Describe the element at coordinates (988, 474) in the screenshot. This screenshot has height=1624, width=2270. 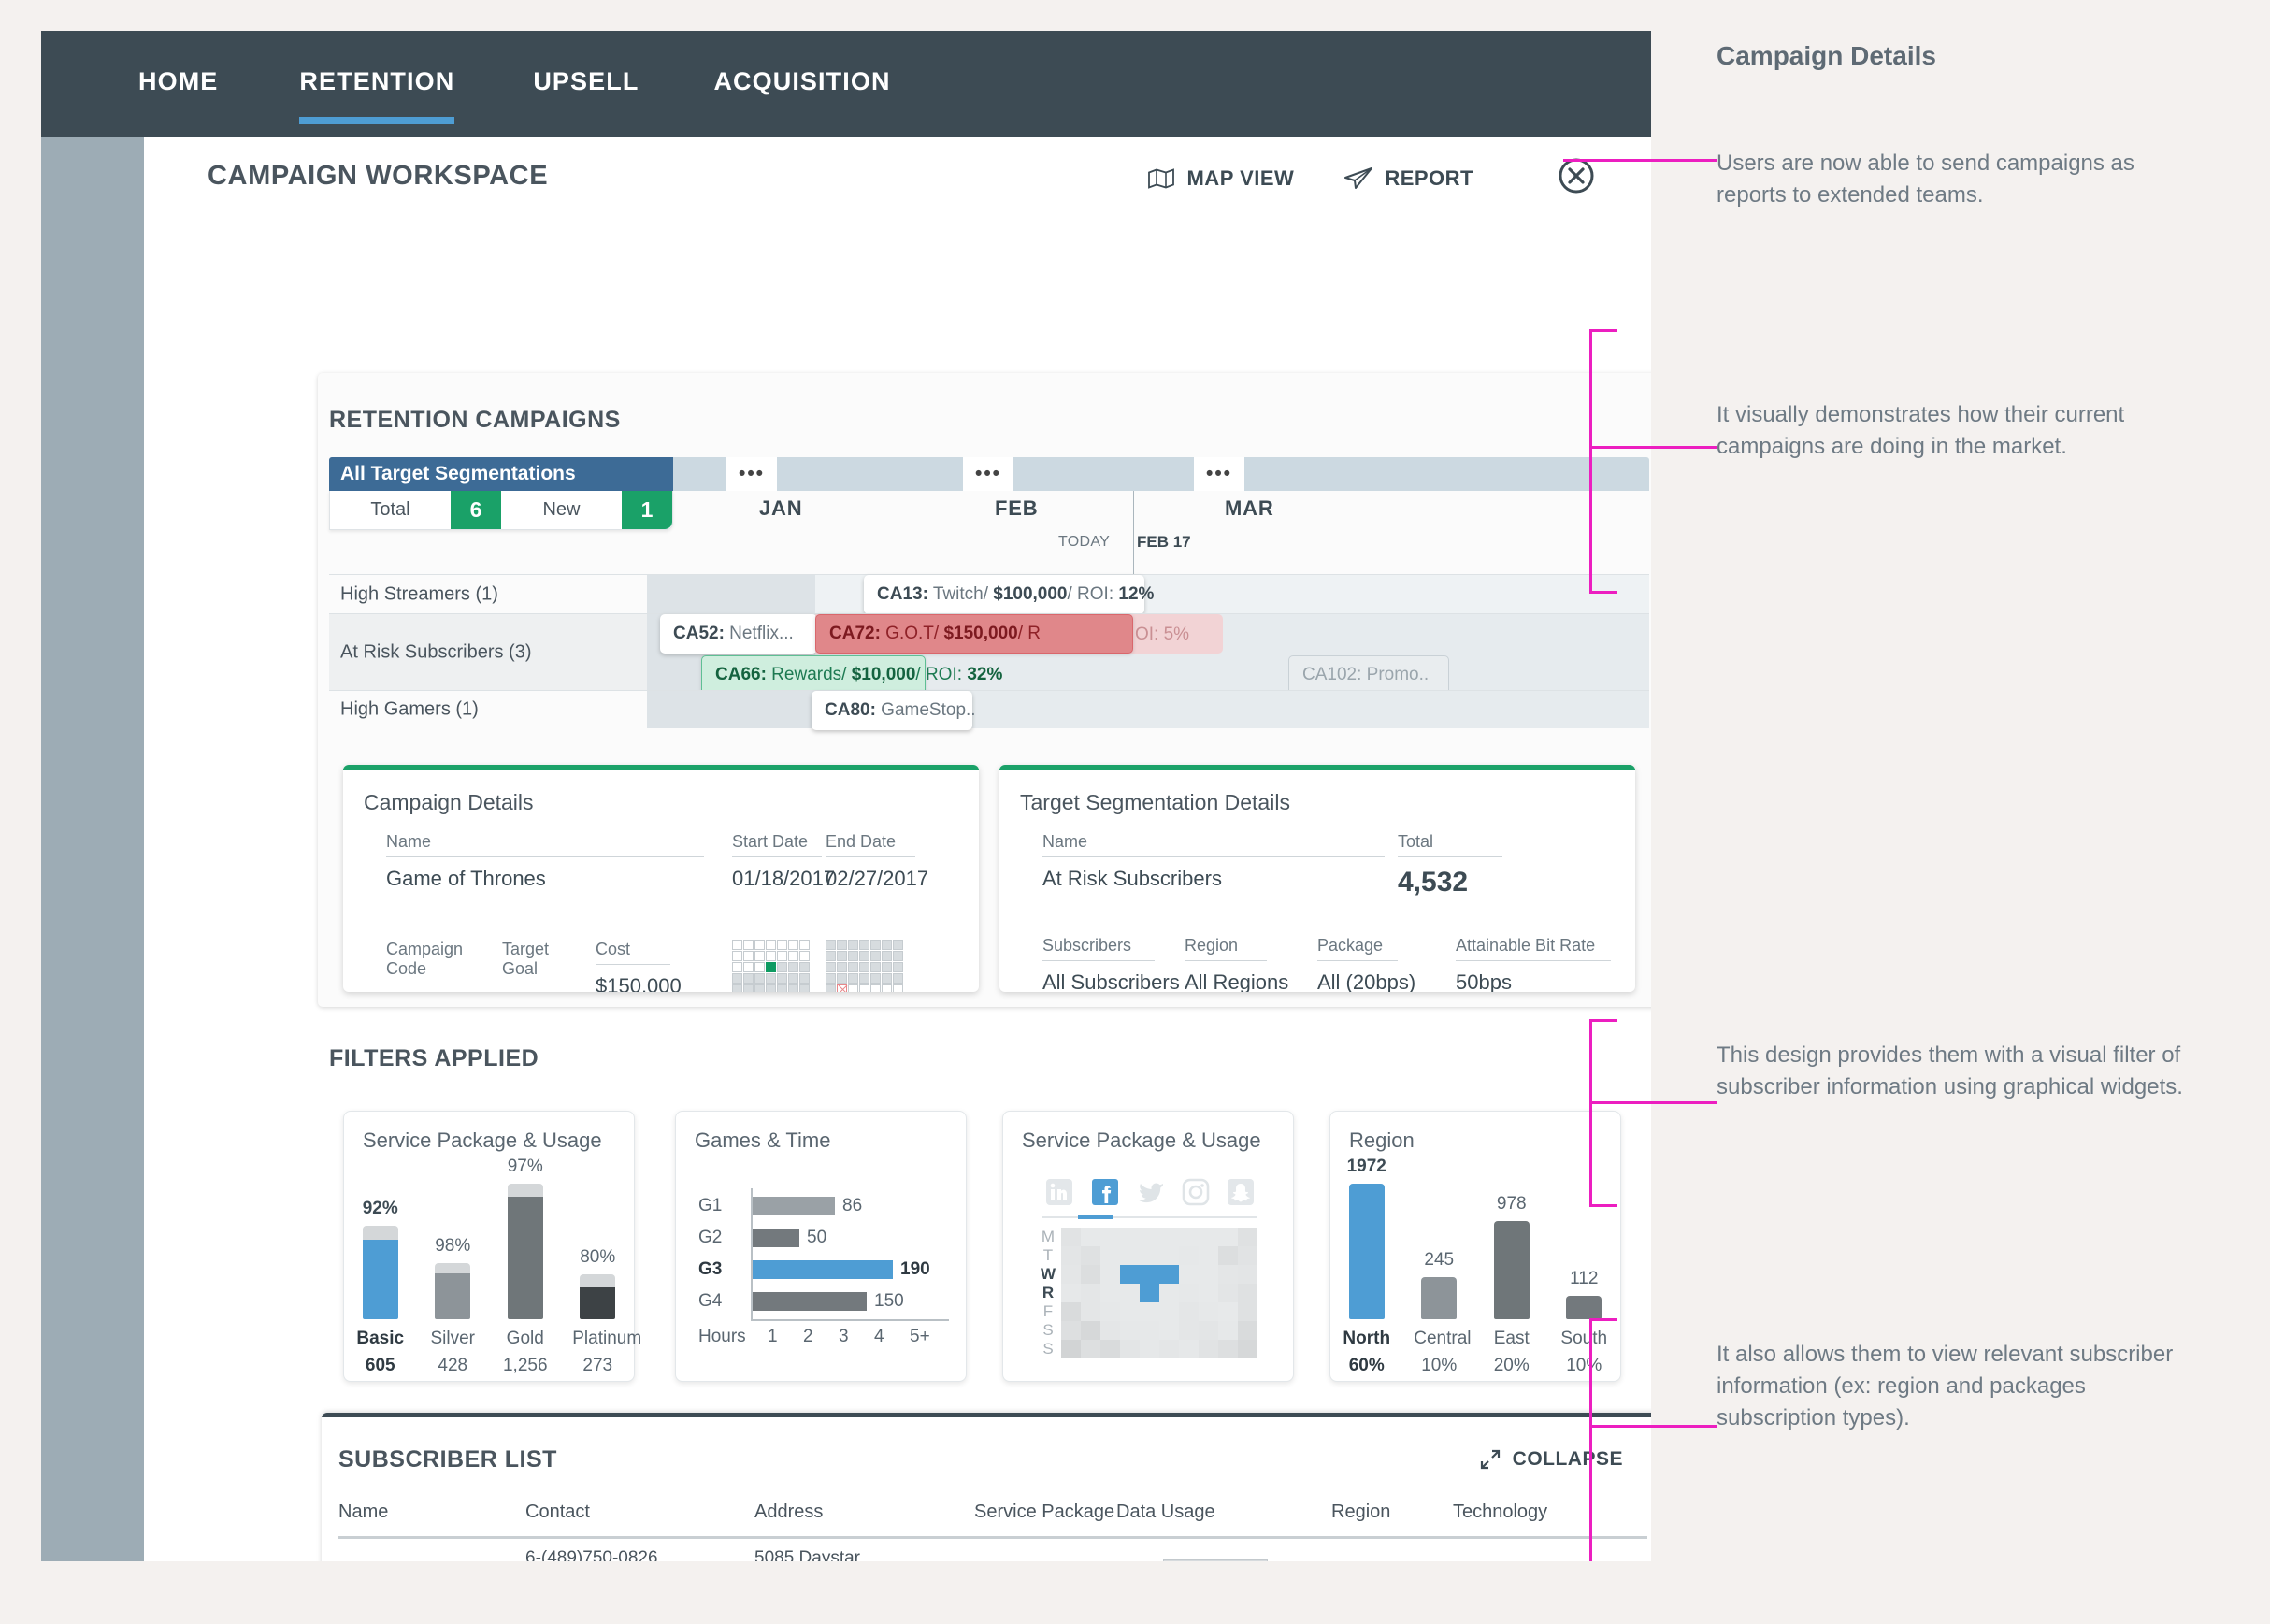
I see `gantt-overflow-button-feb: •••` at that location.